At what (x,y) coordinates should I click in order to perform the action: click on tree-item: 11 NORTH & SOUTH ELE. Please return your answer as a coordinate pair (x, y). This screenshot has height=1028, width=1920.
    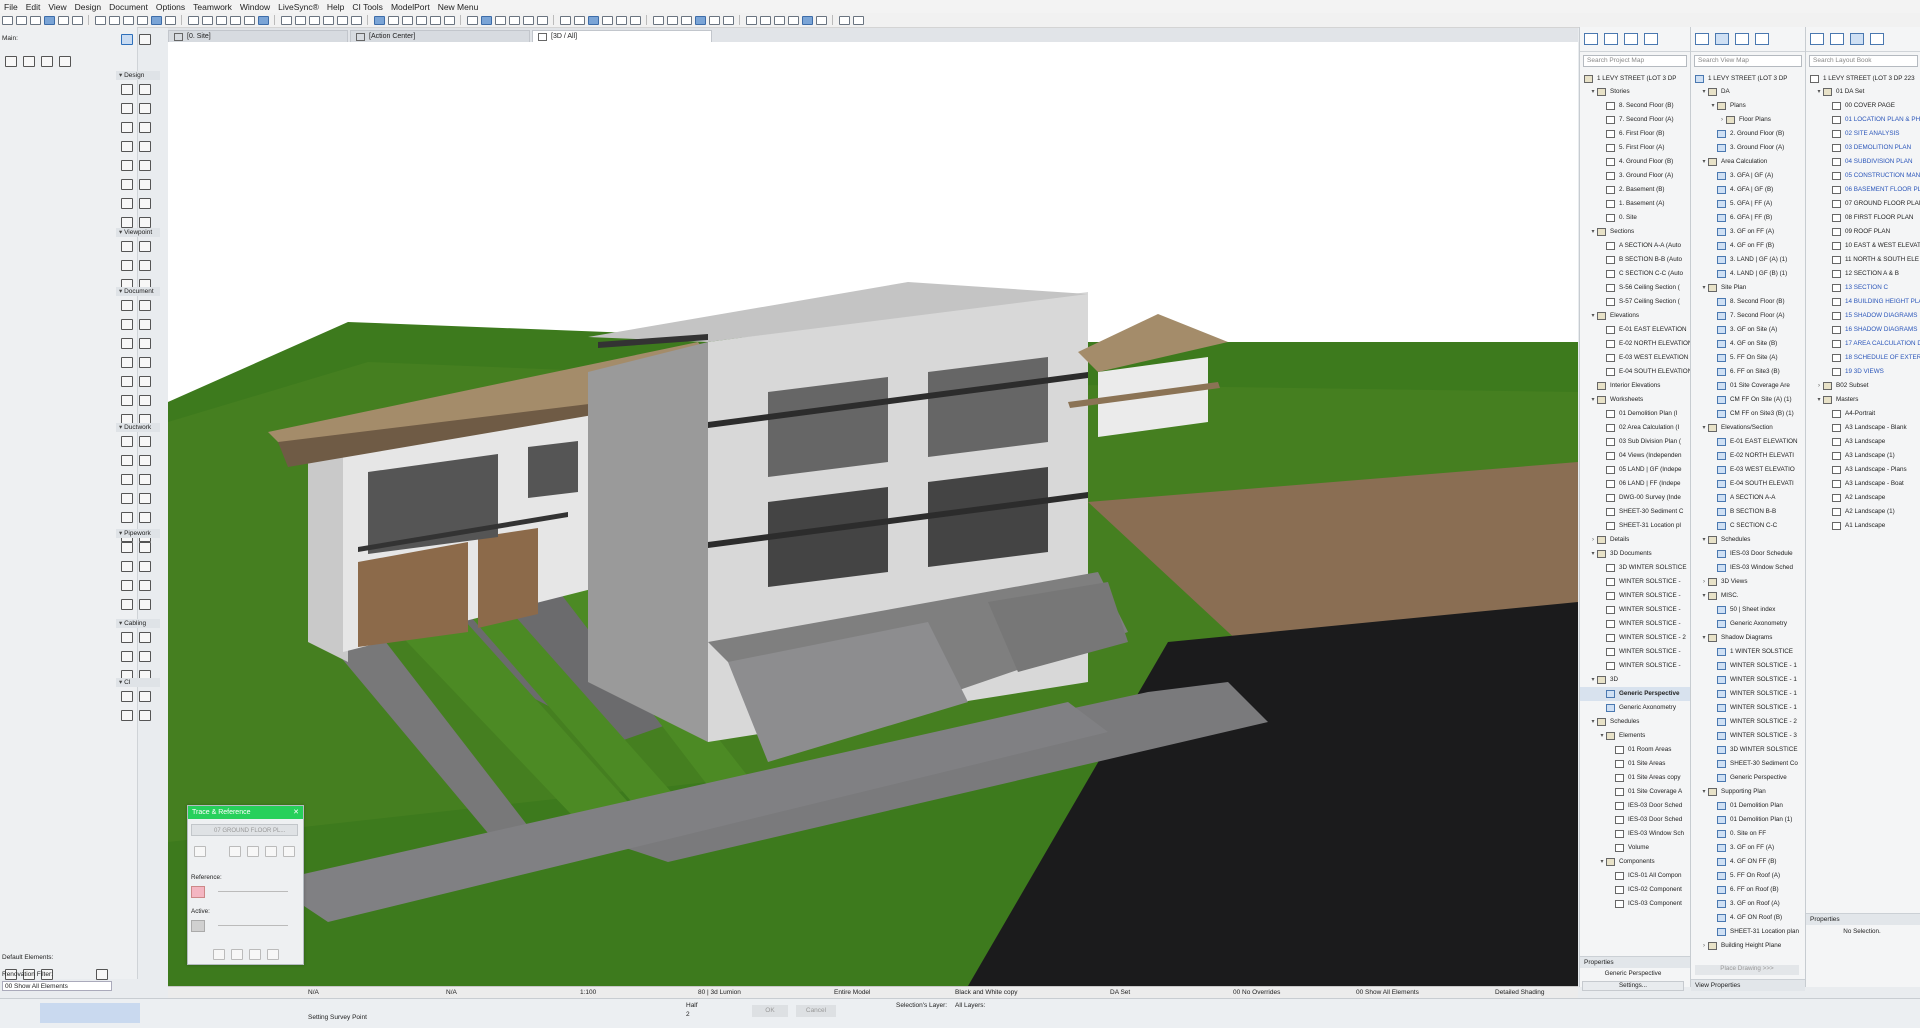
    Looking at the image, I should click on (1863, 260).